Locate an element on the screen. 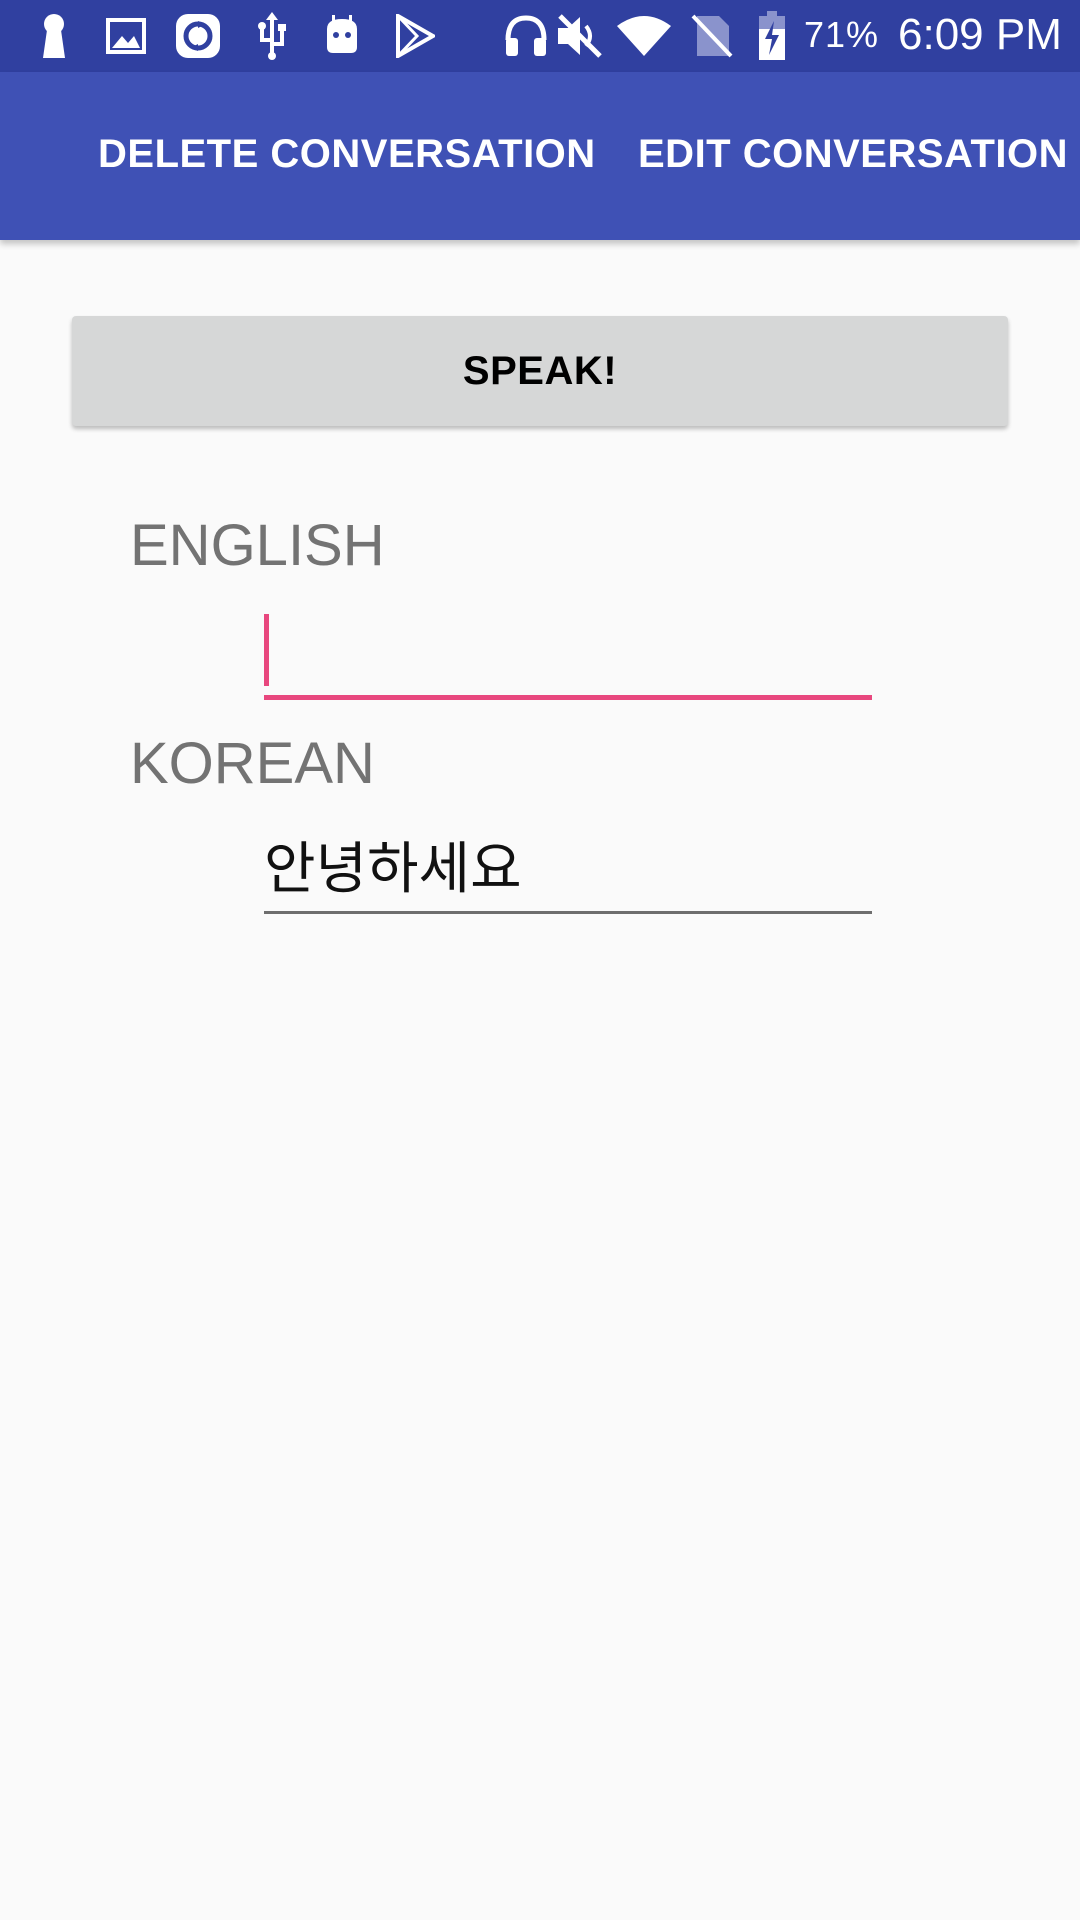 The image size is (1080, 1920). edit-conversation-button: EDIT CONVERSATION is located at coordinates (853, 154).